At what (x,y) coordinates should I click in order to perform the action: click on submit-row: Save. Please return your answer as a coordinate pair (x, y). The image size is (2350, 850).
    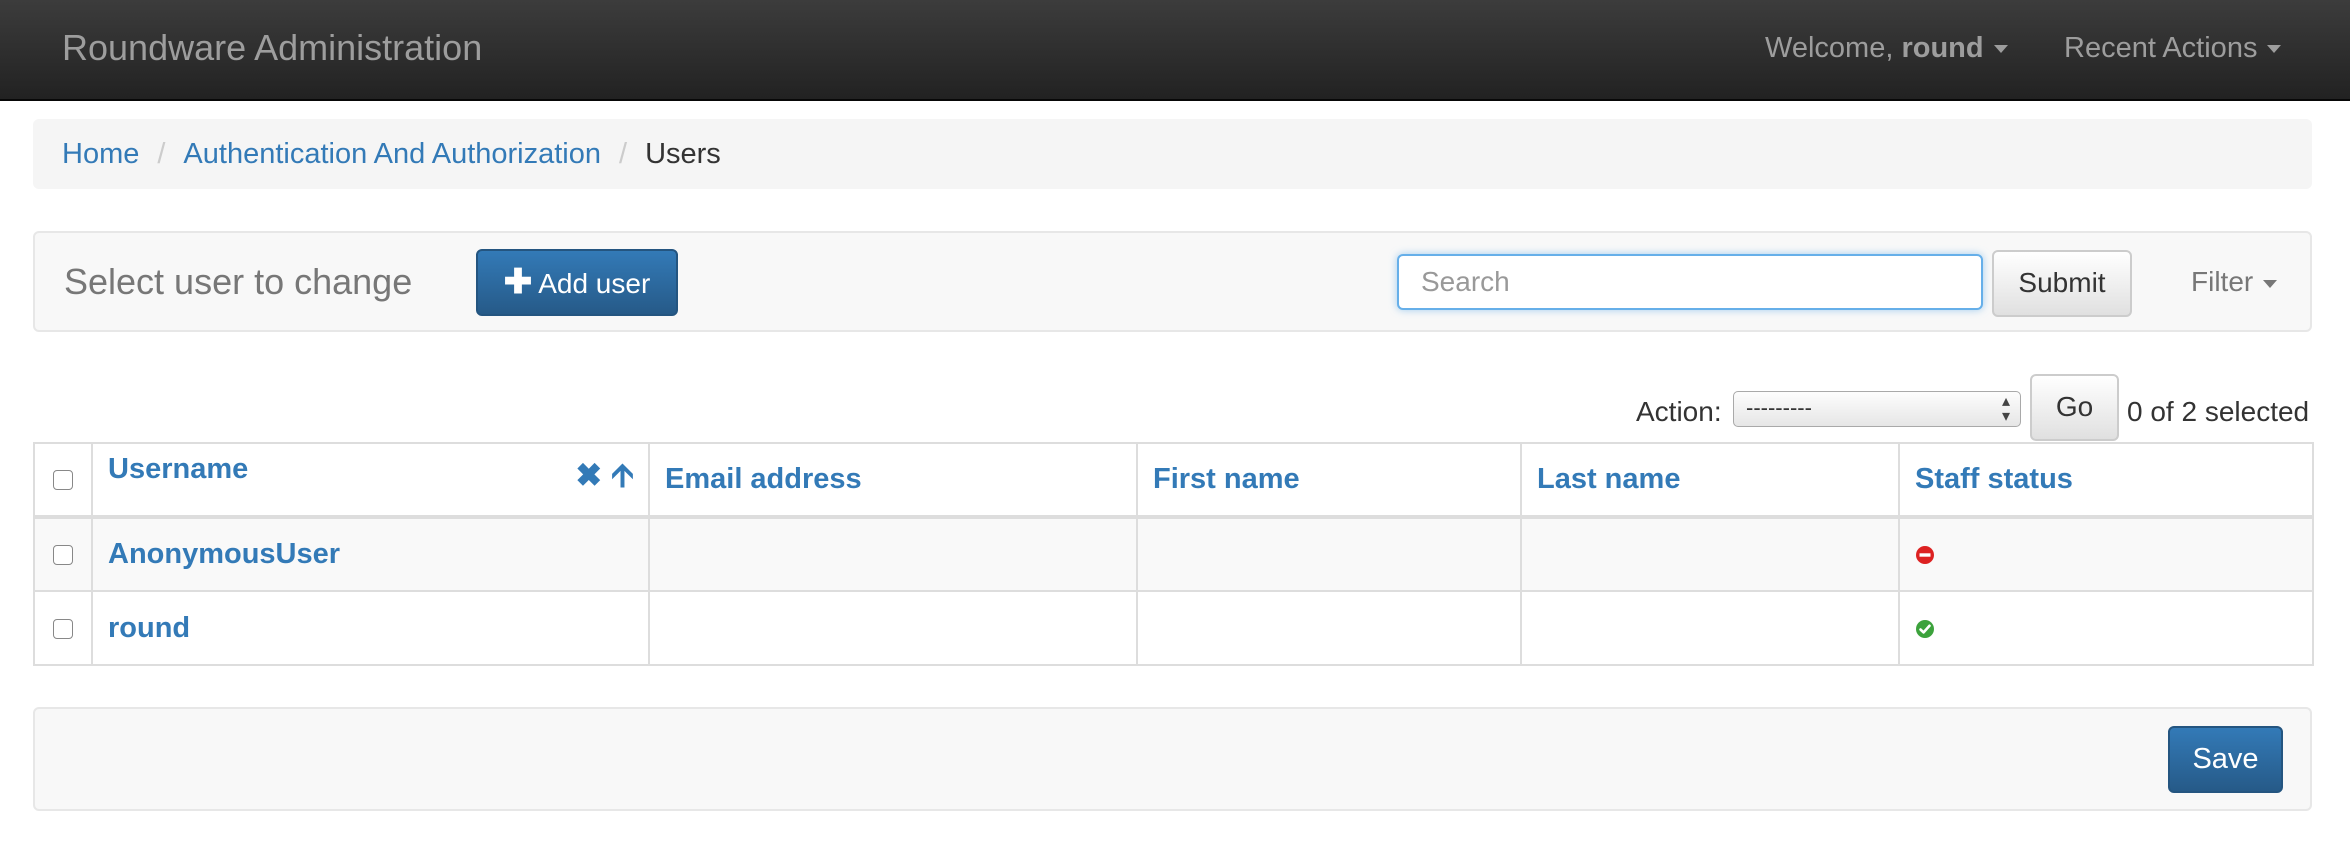
    Looking at the image, I should click on (1172, 759).